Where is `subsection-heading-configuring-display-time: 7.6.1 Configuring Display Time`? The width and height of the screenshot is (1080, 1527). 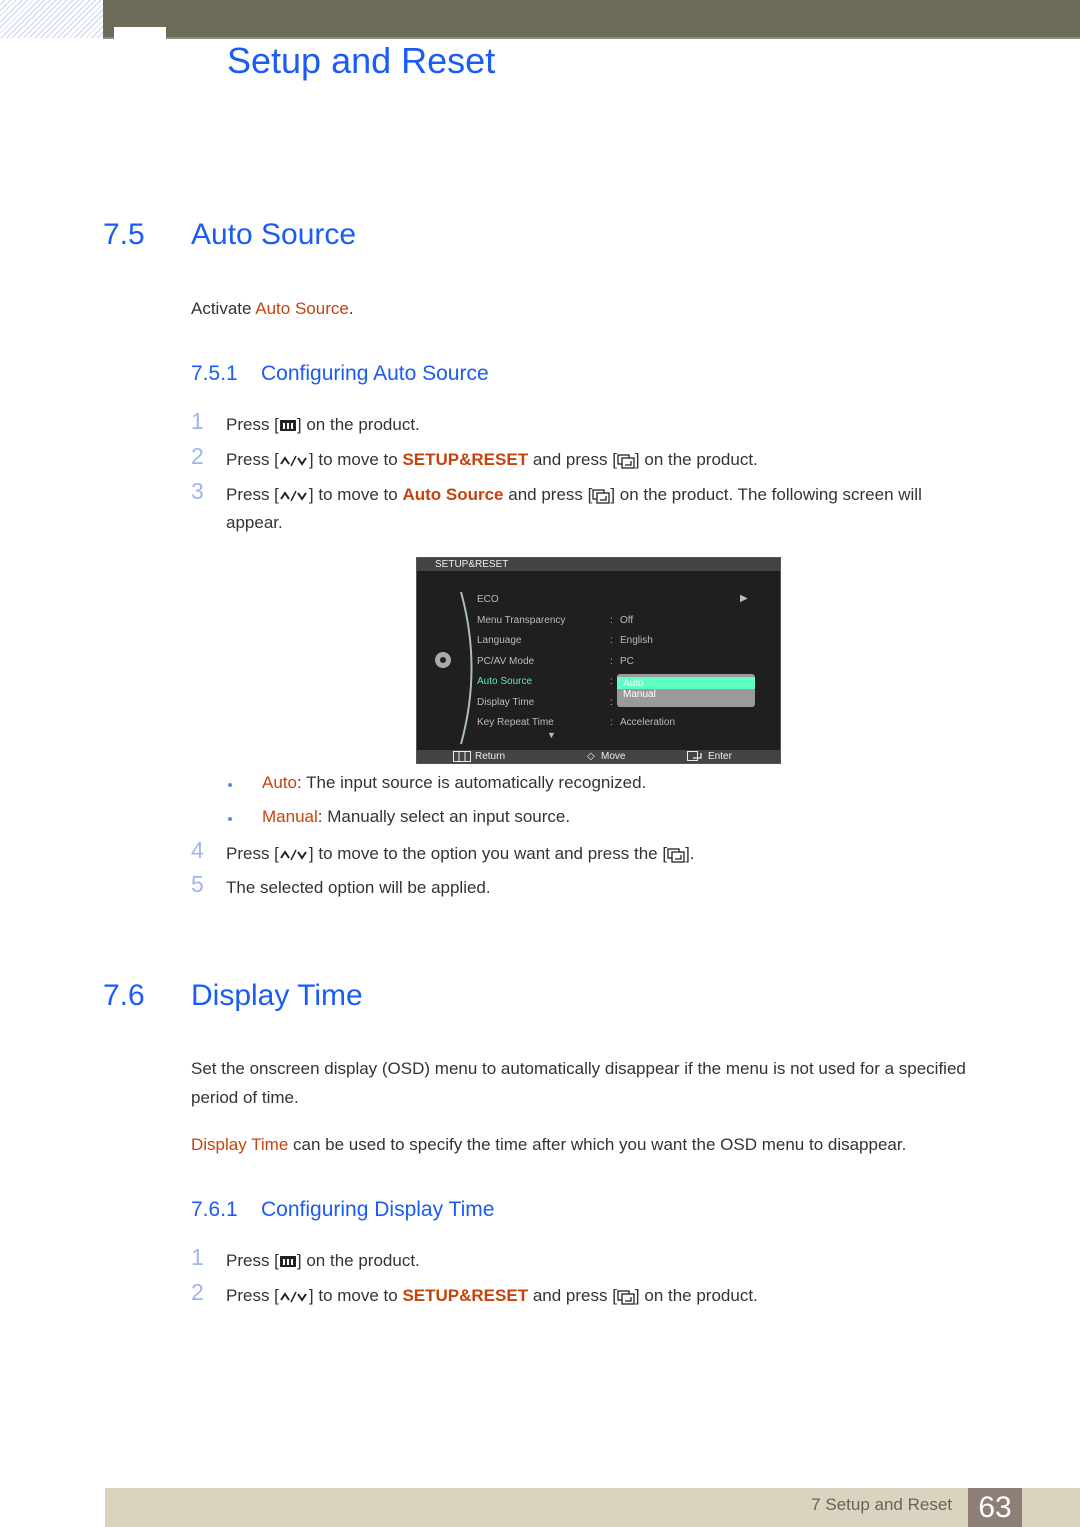 subsection-heading-configuring-display-time: 7.6.1 Configuring Display Time is located at coordinates (342, 1210).